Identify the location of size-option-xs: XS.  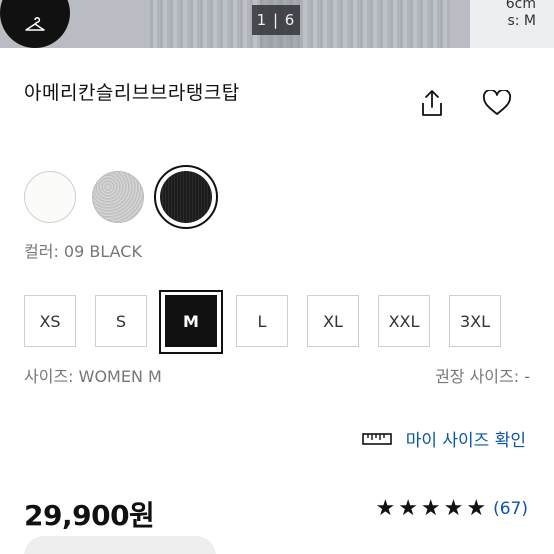
(50, 321).